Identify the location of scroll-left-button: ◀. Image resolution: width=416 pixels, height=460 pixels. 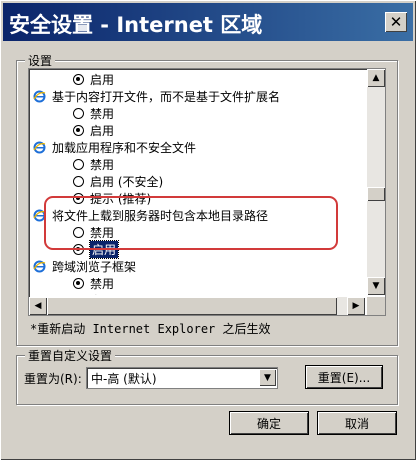
(38, 306).